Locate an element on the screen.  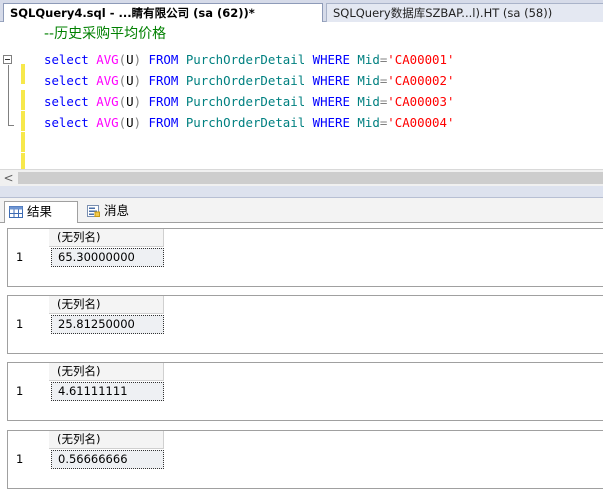
tab-messages-label: 消息 is located at coordinates (117, 210).